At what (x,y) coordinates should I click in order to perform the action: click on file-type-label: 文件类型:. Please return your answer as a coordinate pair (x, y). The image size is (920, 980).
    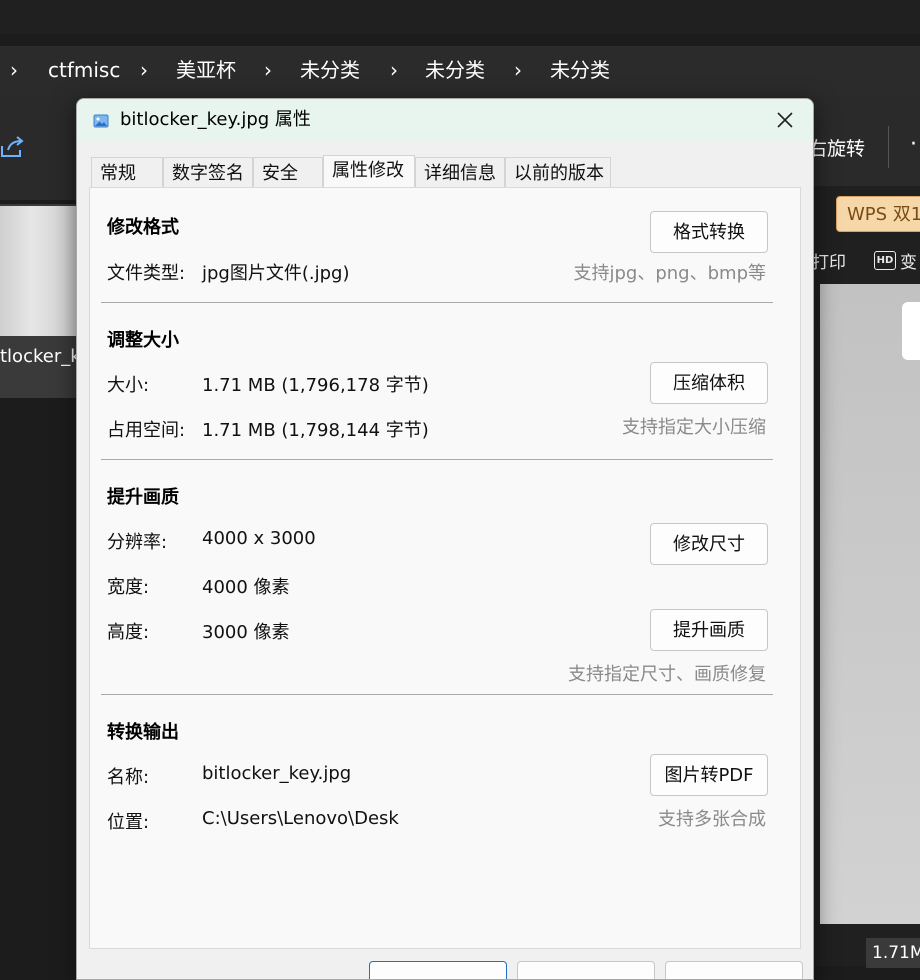
    Looking at the image, I should click on (146, 273).